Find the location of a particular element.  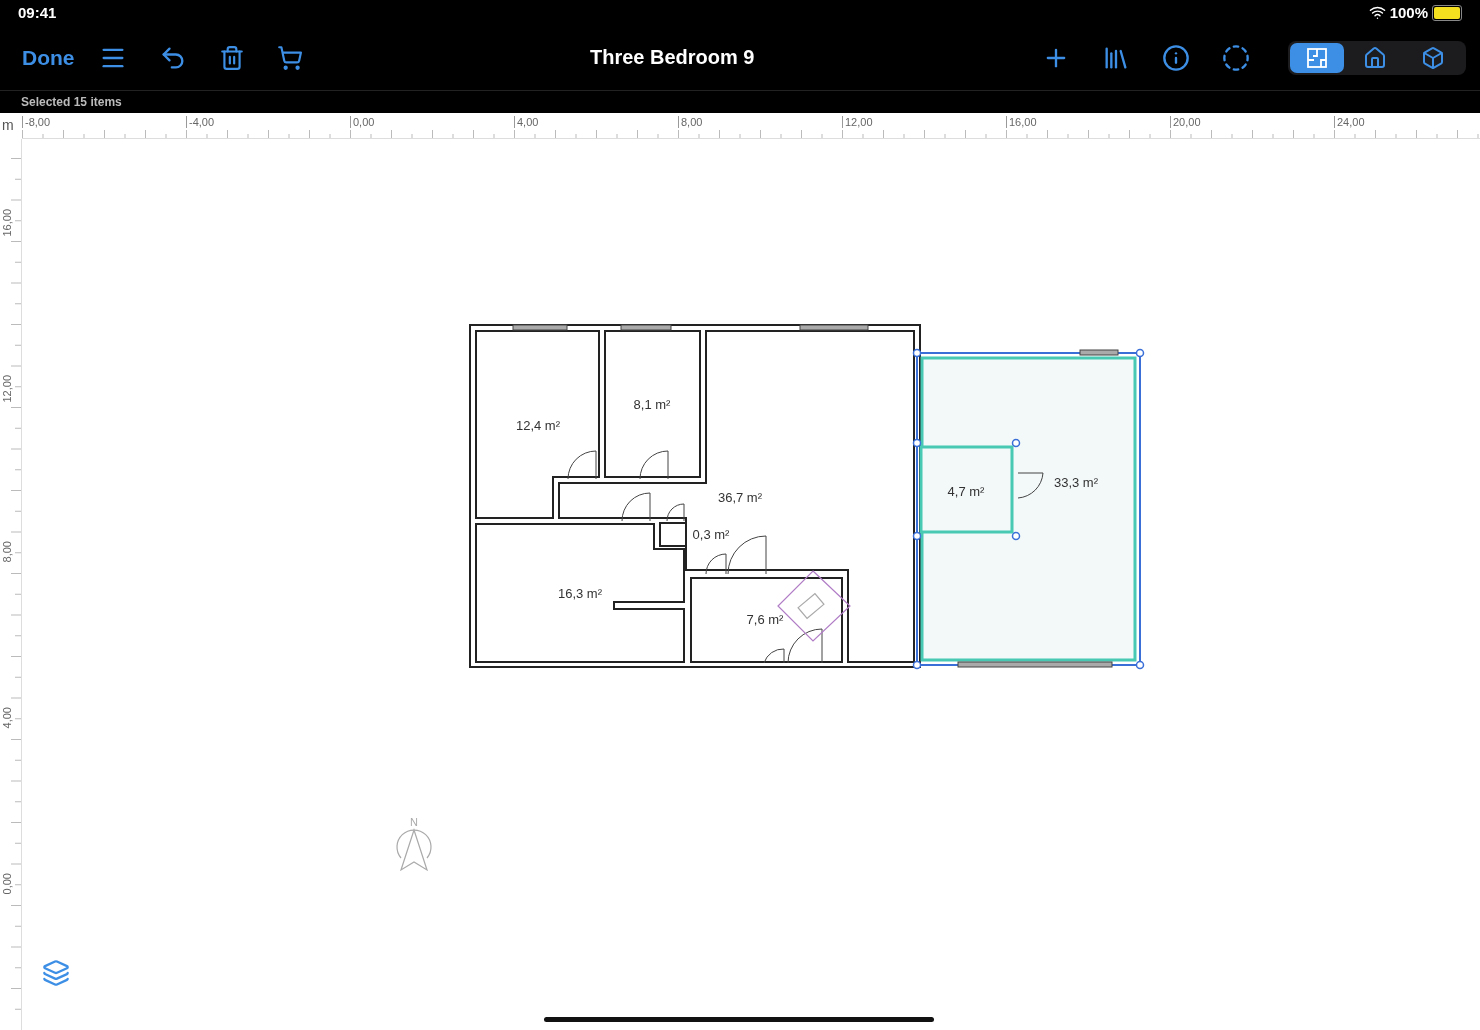

room-area-label: 0,3 m² is located at coordinates (711, 534).